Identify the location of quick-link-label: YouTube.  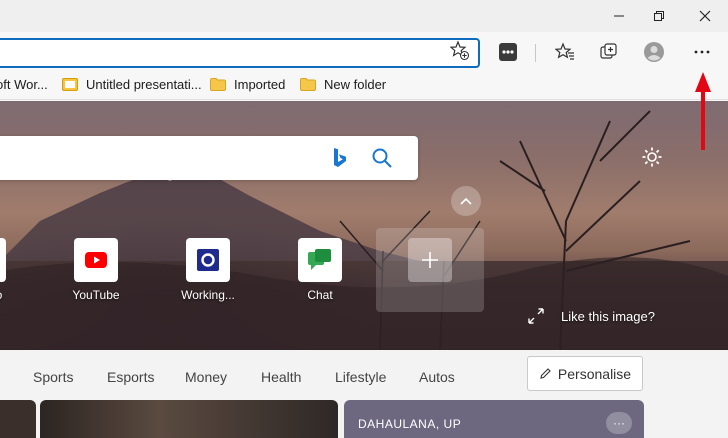
(96, 295).